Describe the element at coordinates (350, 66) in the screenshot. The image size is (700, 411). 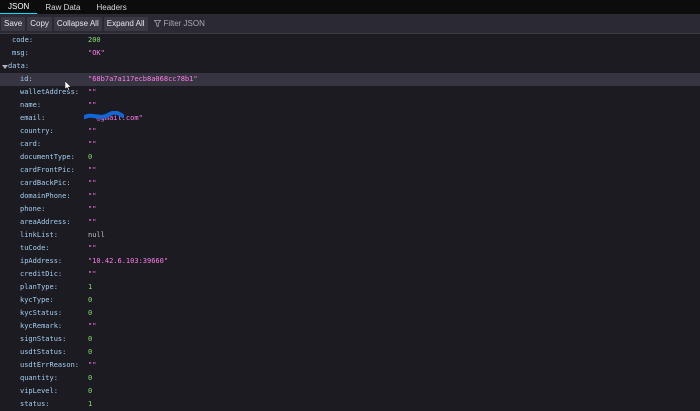
I see `json-row: data:` at that location.